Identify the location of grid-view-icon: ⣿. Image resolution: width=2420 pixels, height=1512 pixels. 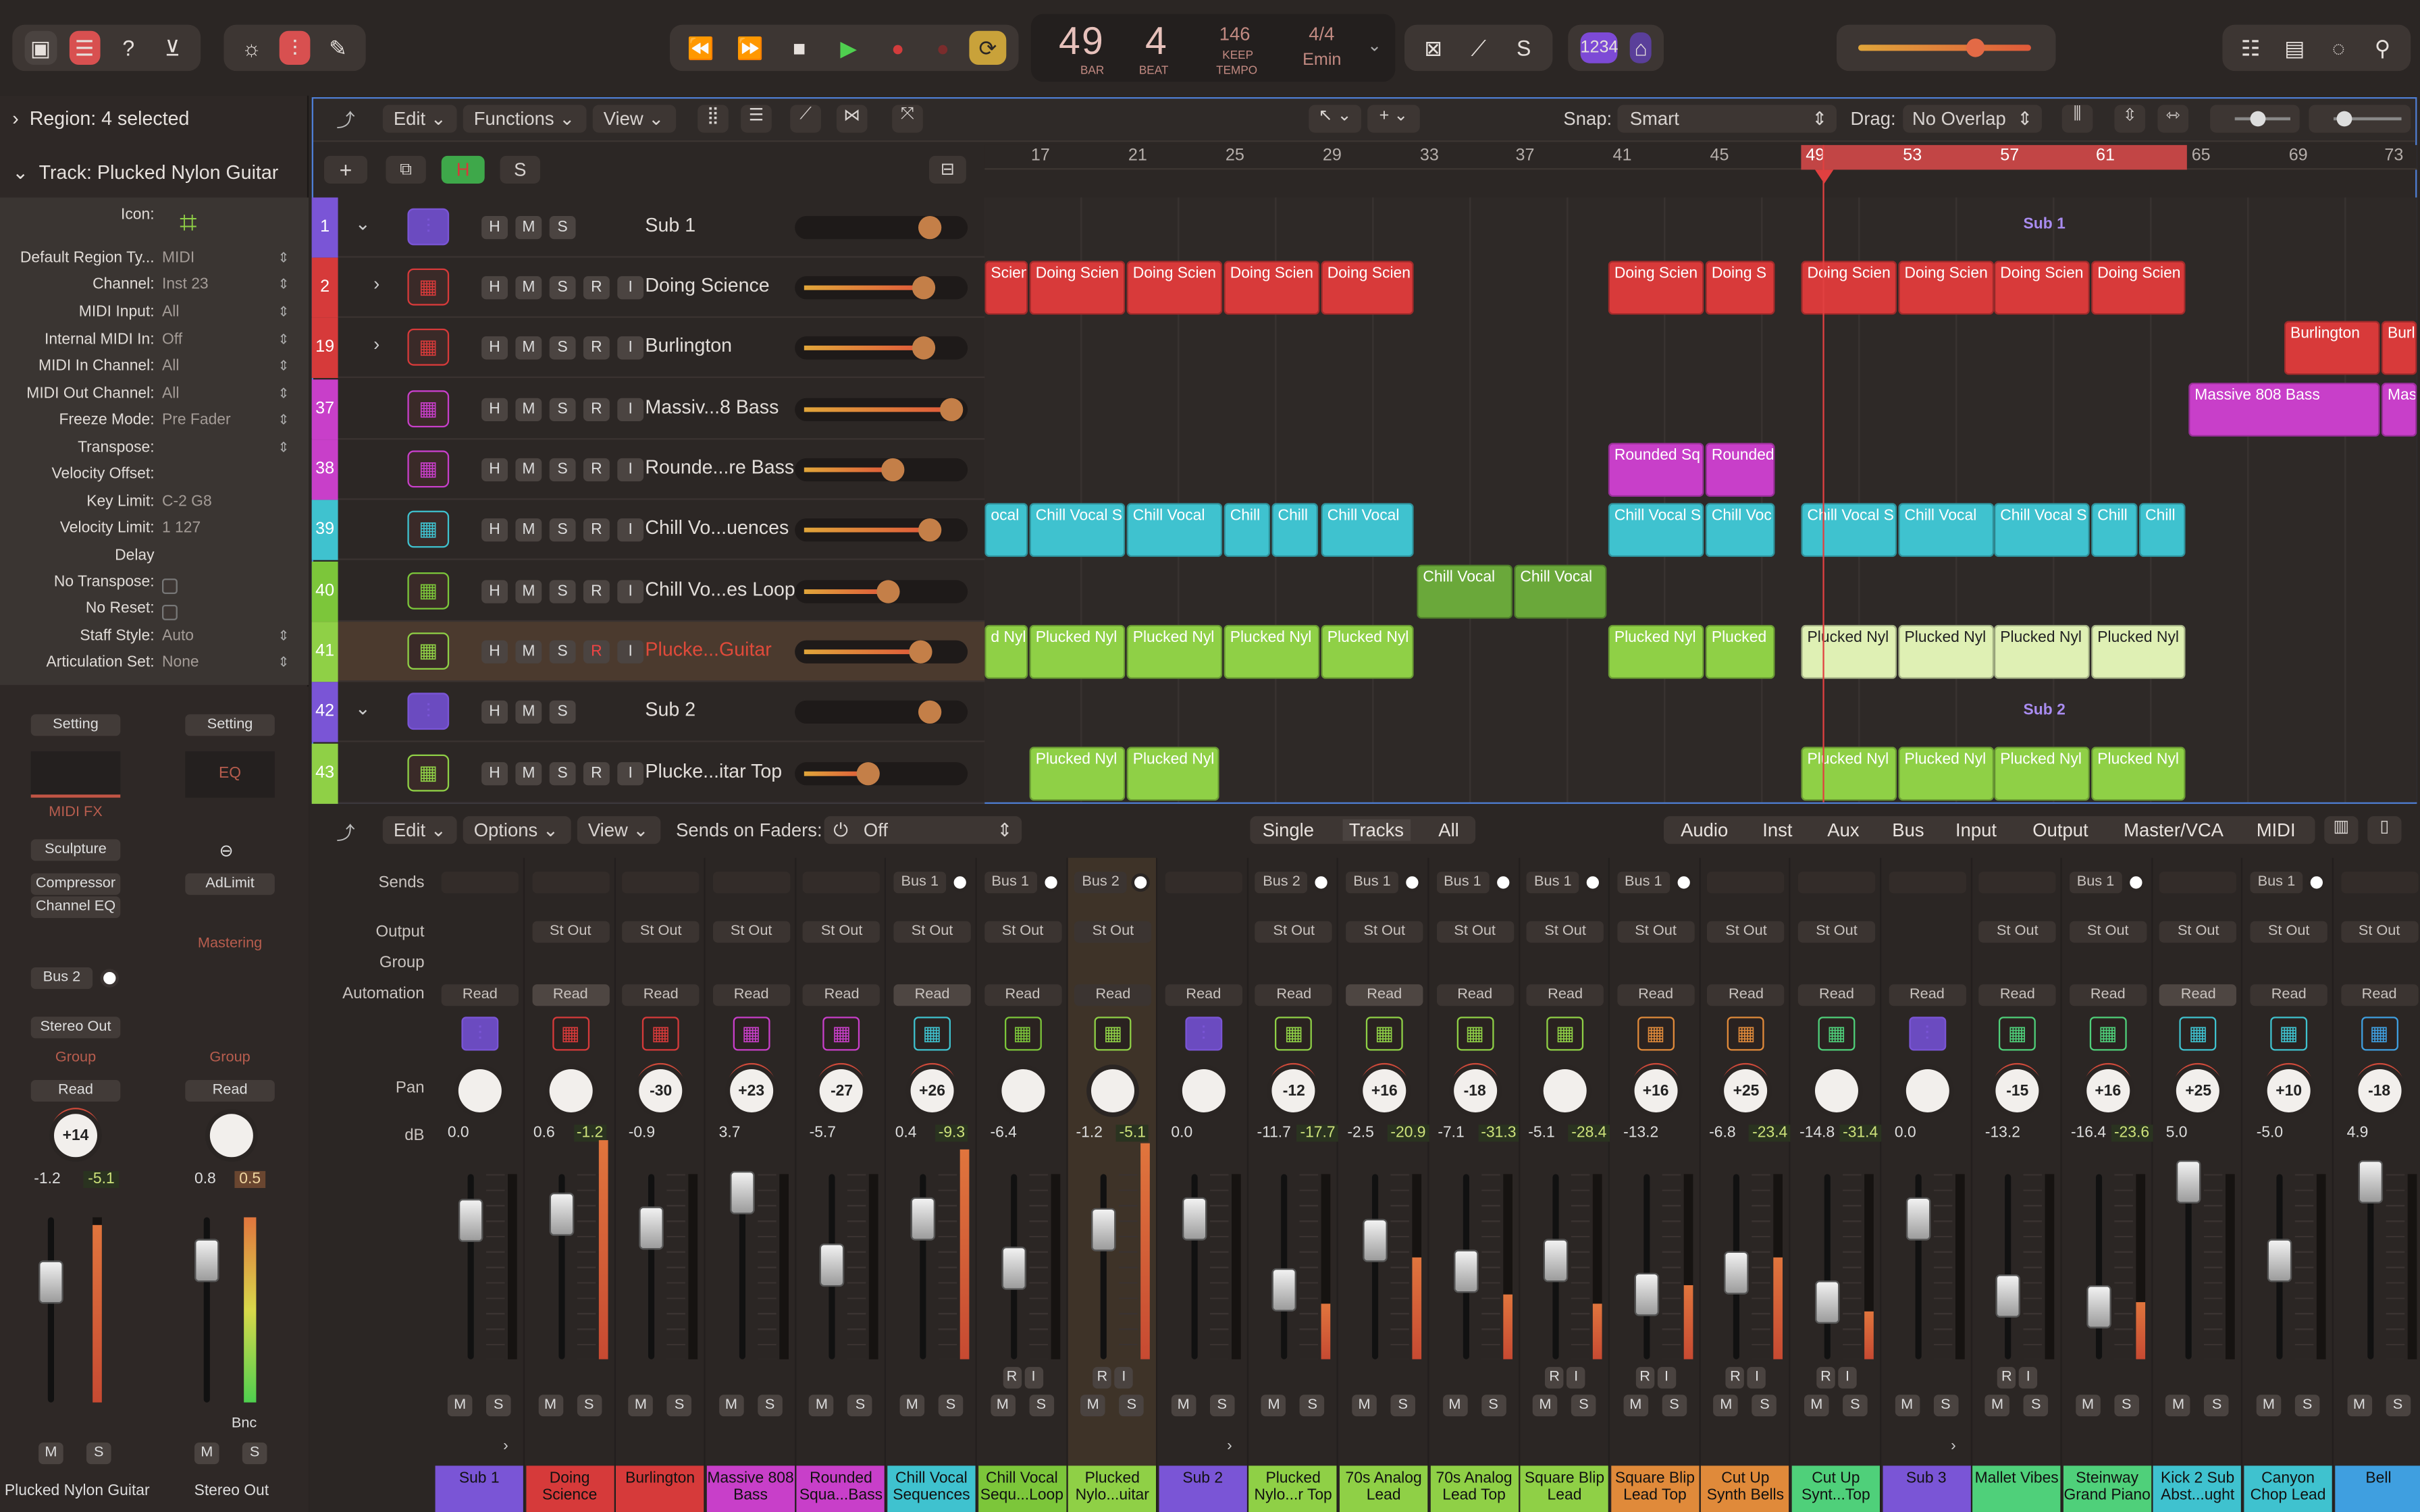
(713, 119).